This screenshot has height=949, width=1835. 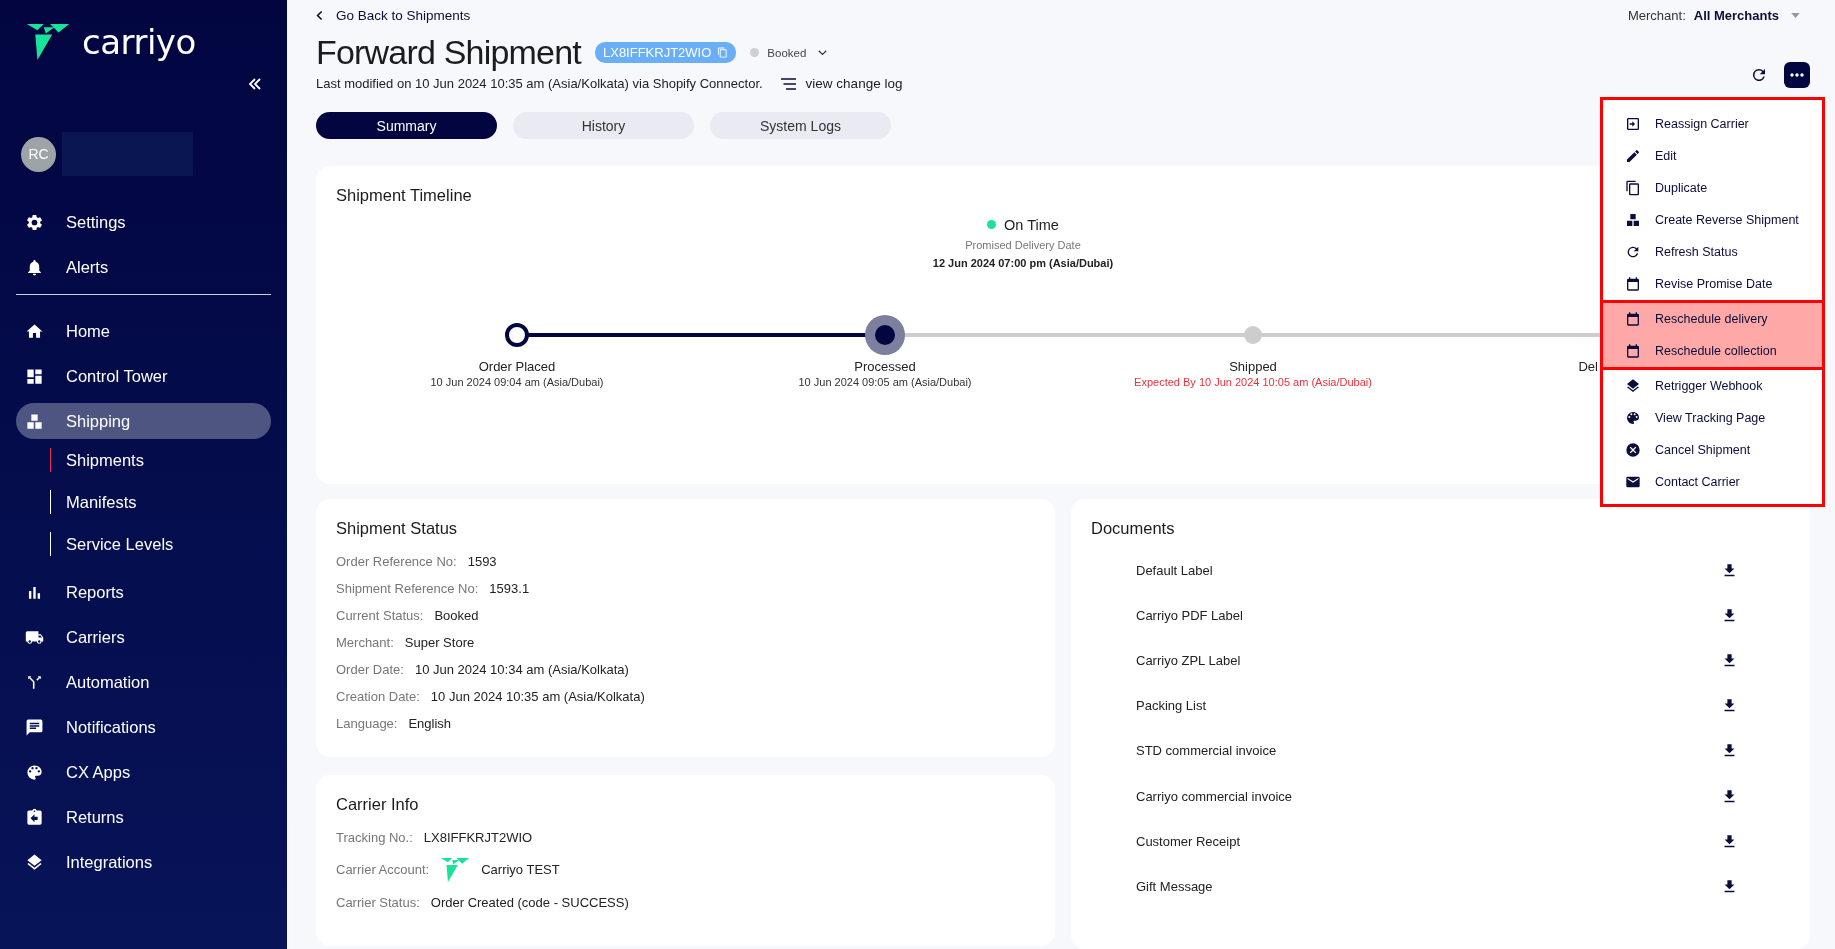 What do you see at coordinates (1712, 220) in the screenshot?
I see `menu-item: Create Reverse Shipment` at bounding box center [1712, 220].